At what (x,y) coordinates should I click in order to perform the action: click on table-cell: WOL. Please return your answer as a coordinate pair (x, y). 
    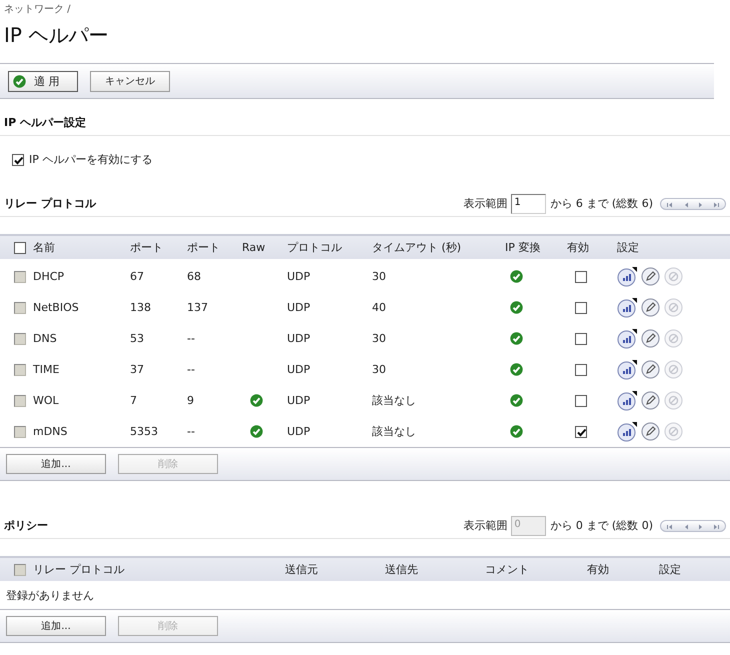
    Looking at the image, I should click on (46, 400).